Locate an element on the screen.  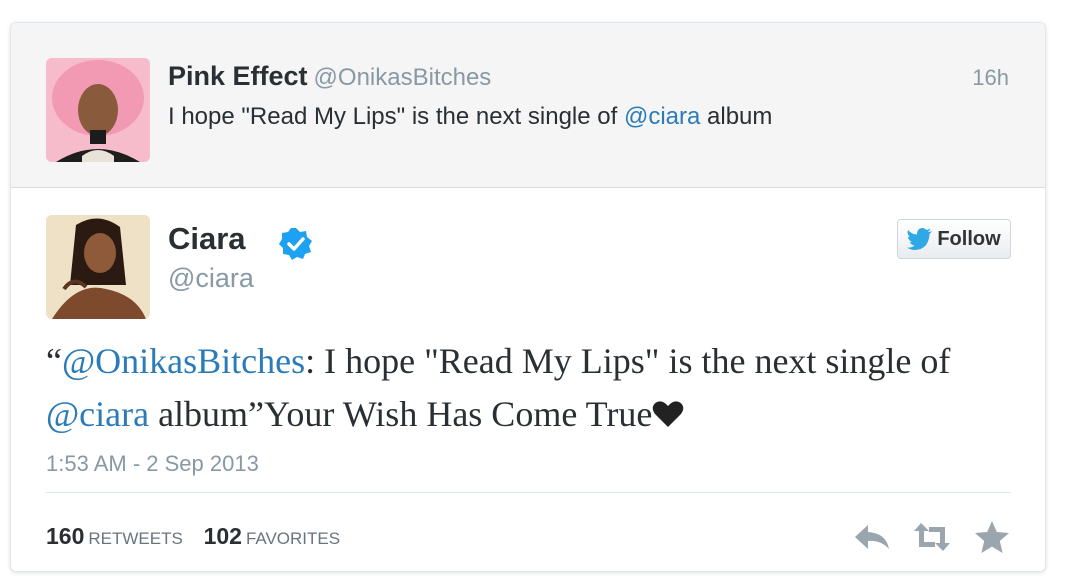
favorites-count: 102 is located at coordinates (222, 536).